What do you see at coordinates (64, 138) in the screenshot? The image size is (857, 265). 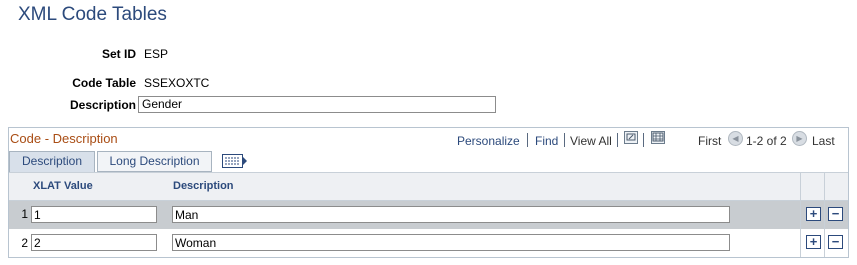 I see `grid-title: Code - Description` at bounding box center [64, 138].